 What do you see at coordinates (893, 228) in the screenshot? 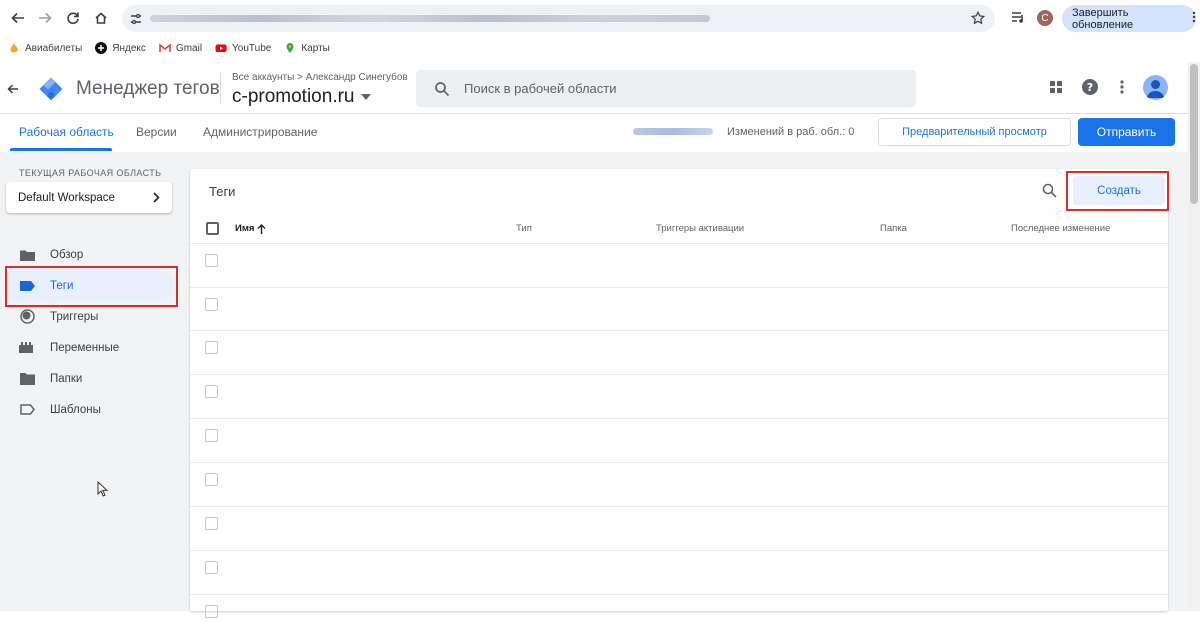
I see `column-header-folder: Папка` at bounding box center [893, 228].